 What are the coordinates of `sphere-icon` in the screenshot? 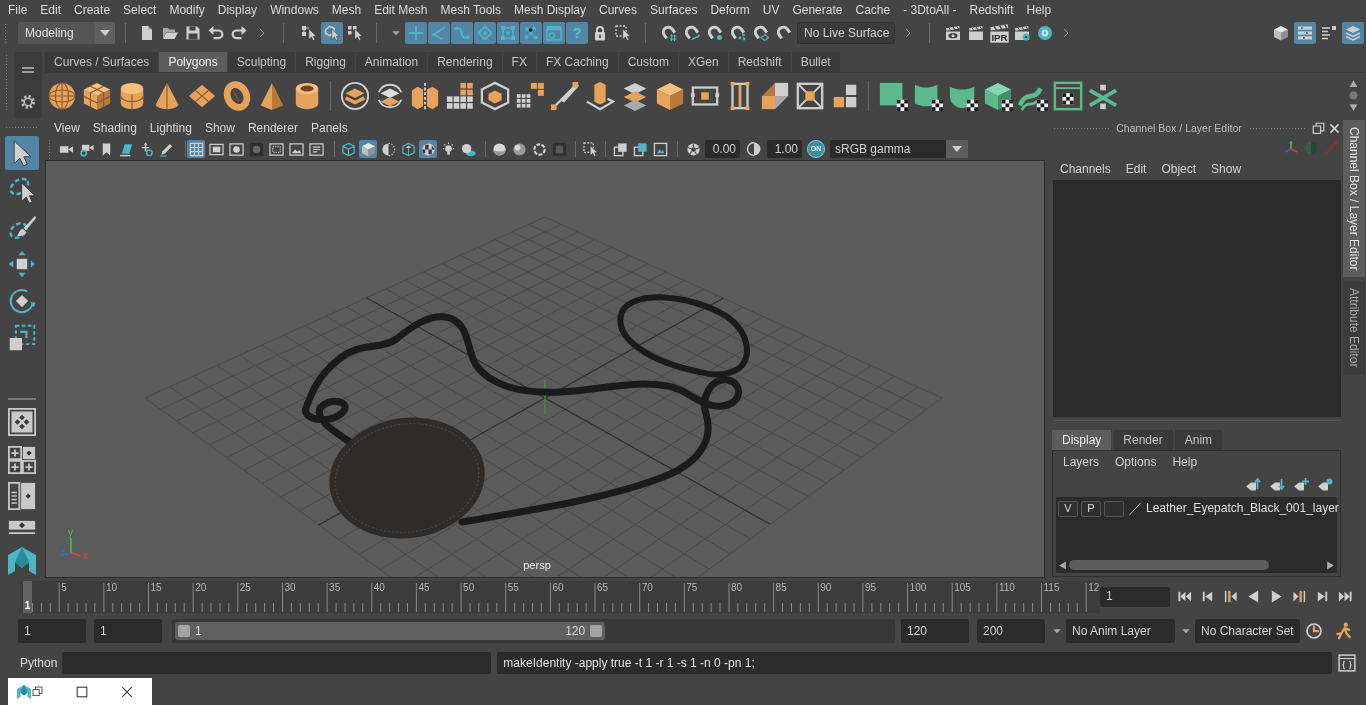 It's located at (62, 95).